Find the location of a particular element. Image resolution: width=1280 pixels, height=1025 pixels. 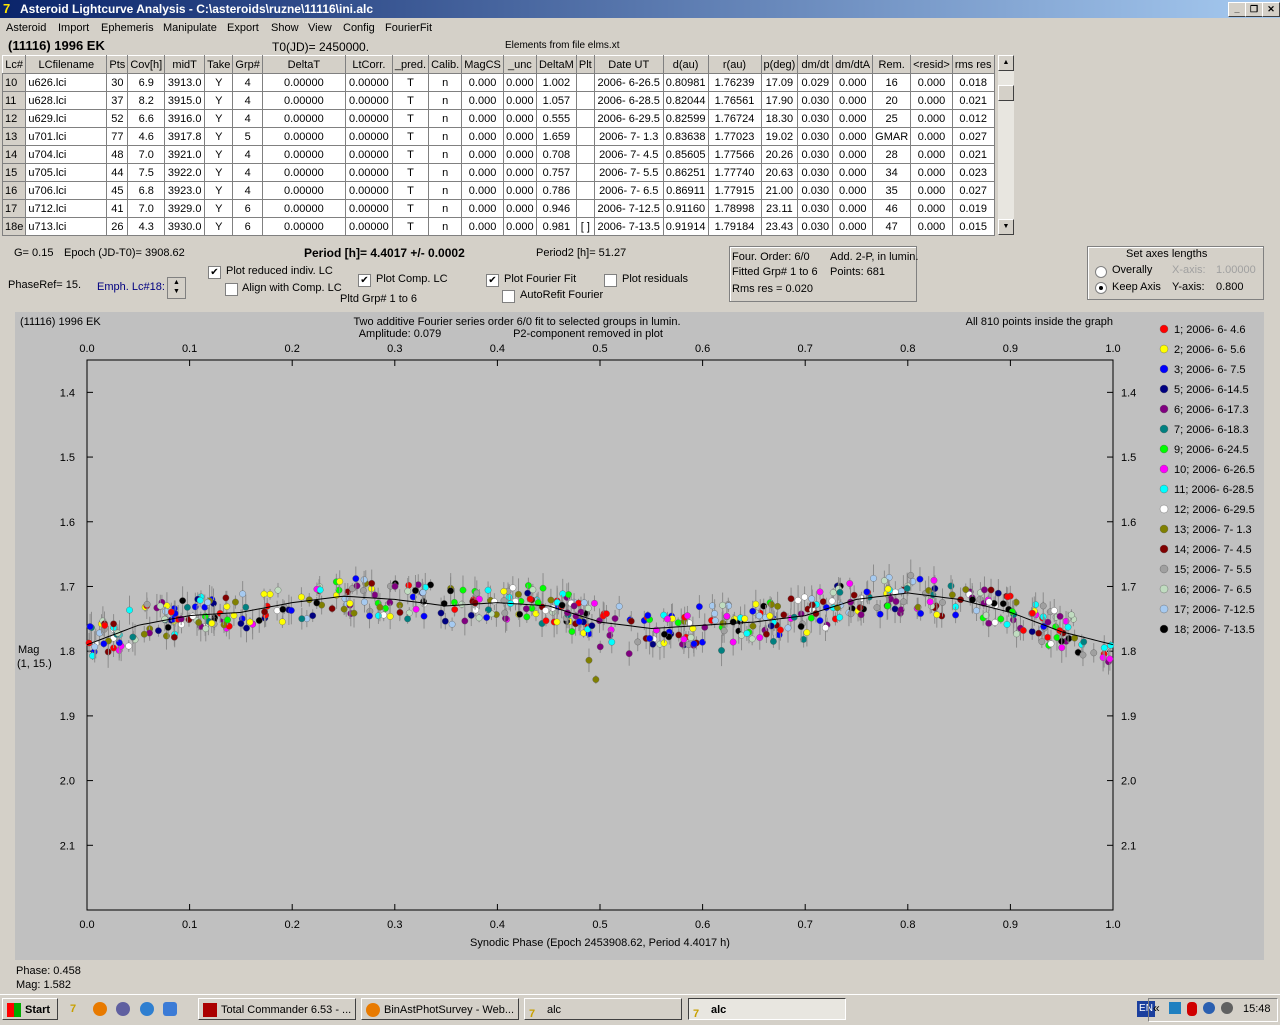

table-cell: 2006- 7- 1.3 is located at coordinates (628, 136).